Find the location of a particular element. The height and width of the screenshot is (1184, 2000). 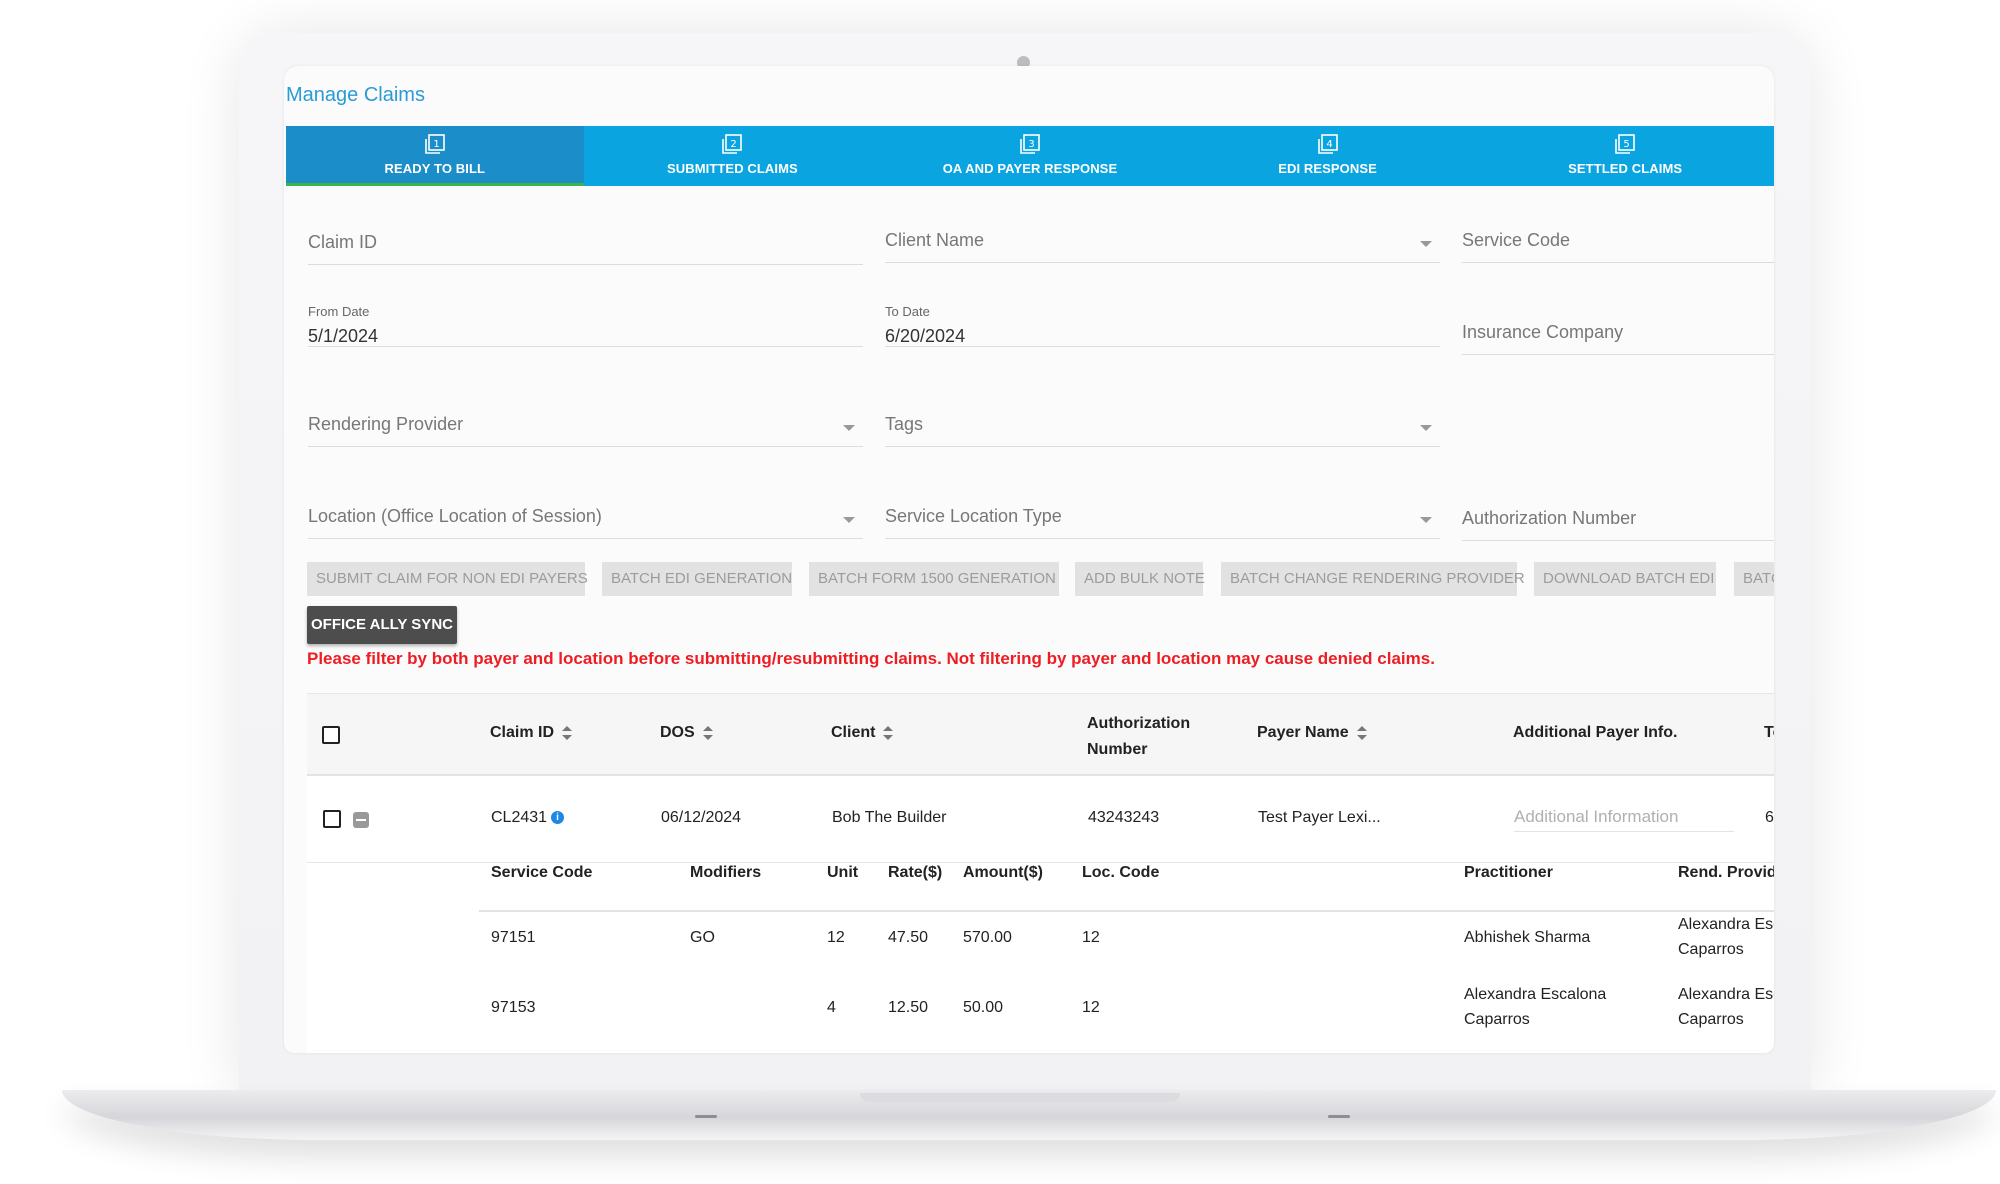

from-date-field: From Date 5/1/2024 is located at coordinates (585, 323).